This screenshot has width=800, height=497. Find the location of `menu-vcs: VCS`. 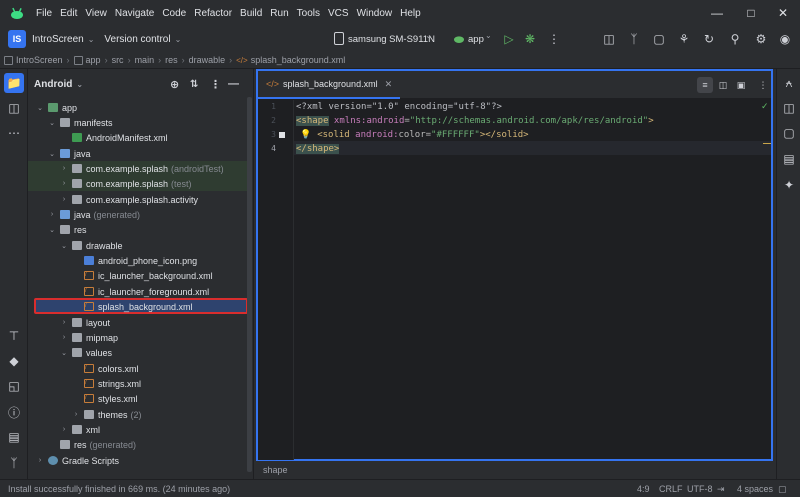

menu-vcs: VCS is located at coordinates (338, 13).